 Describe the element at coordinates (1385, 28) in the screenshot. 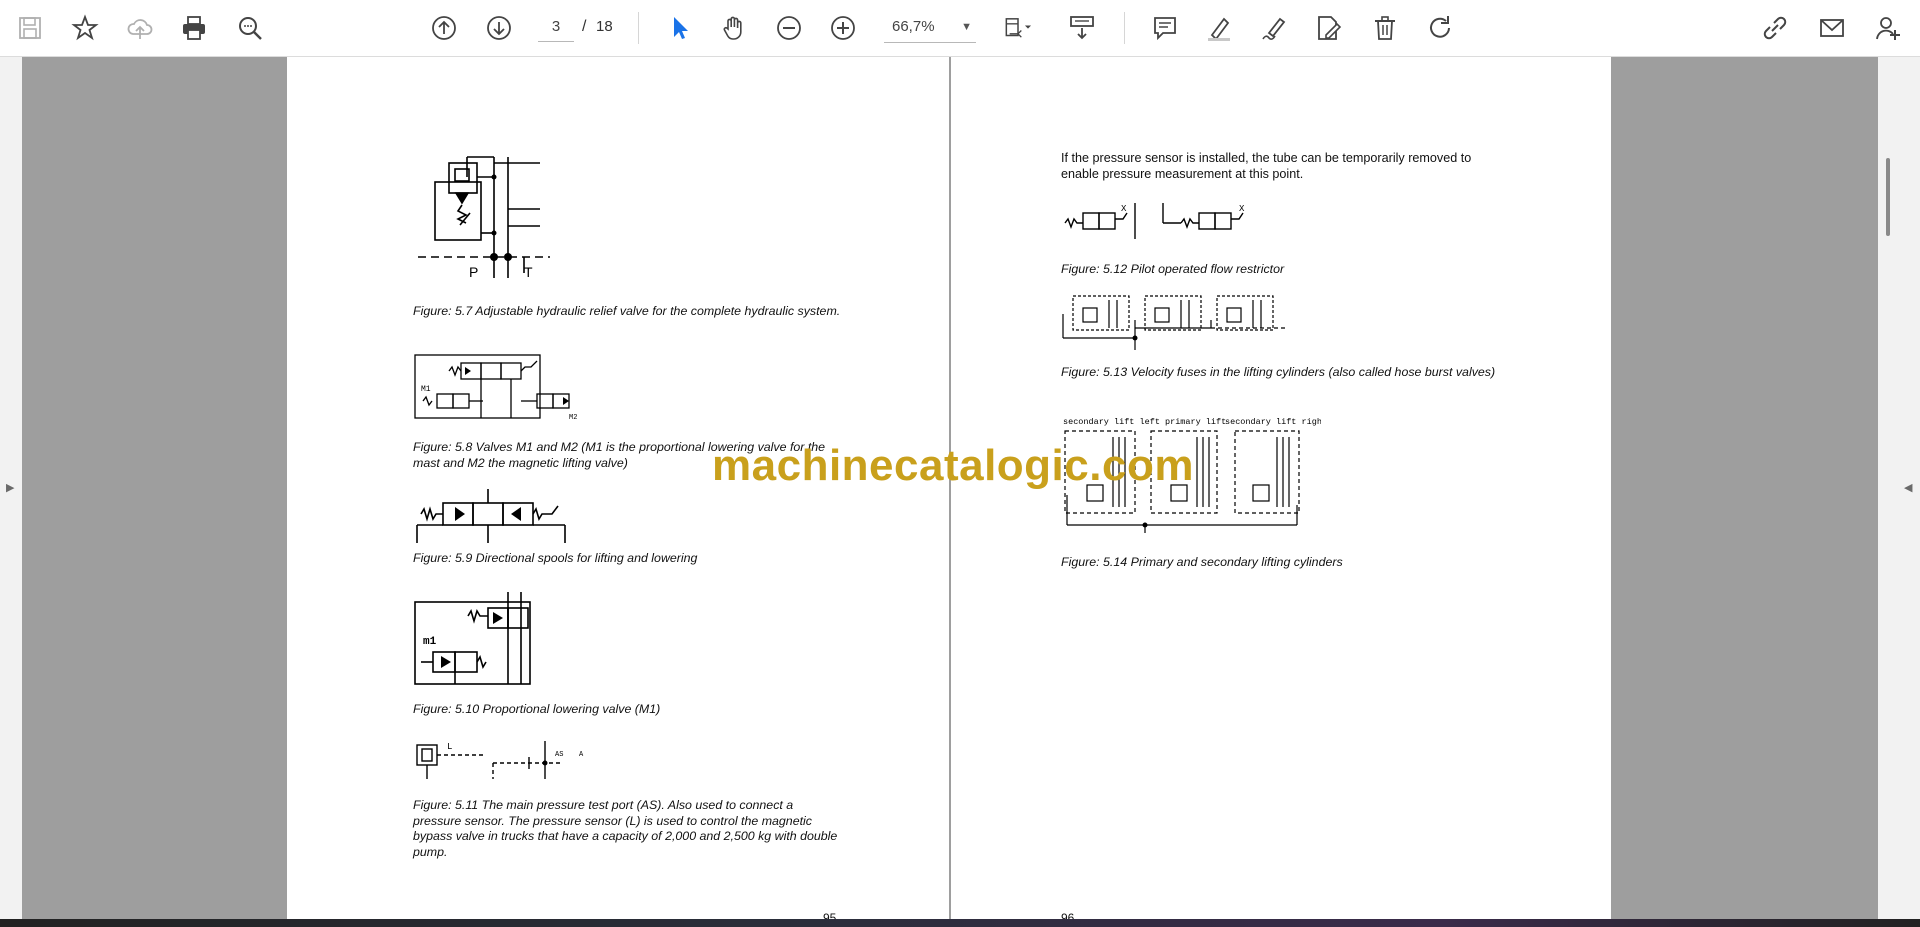

I see `delete-icon` at that location.